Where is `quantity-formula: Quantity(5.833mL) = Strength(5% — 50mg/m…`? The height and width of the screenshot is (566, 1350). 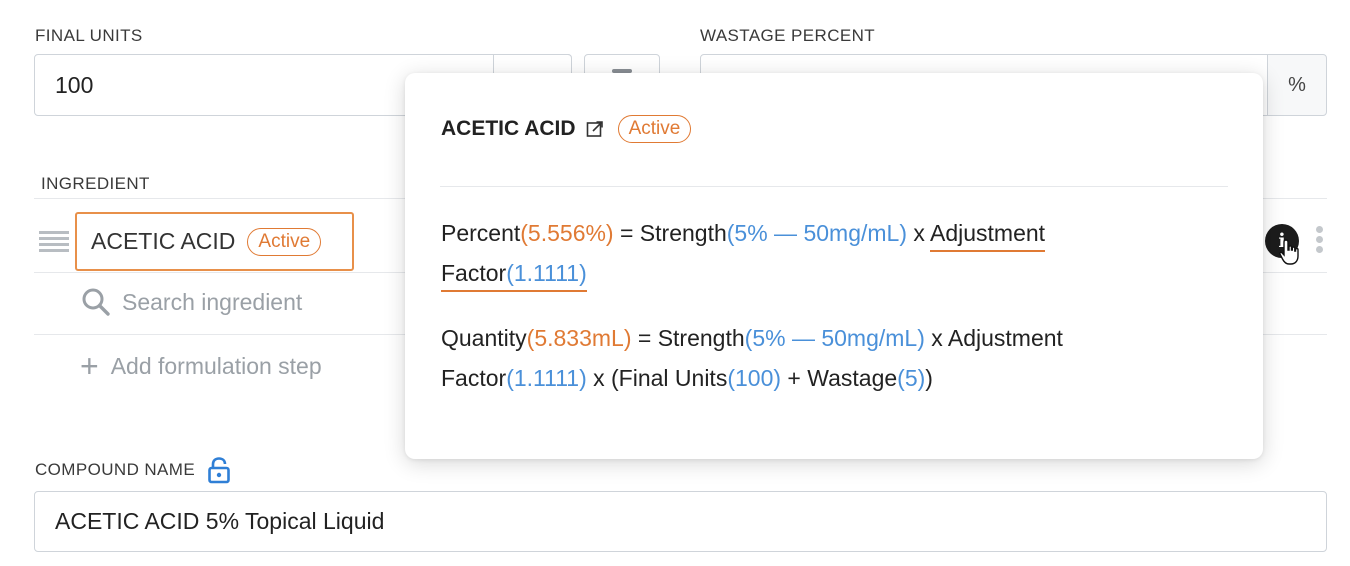
quantity-formula: Quantity(5.833mL) = Strength(5% — 50mg/m… is located at coordinates (821, 358).